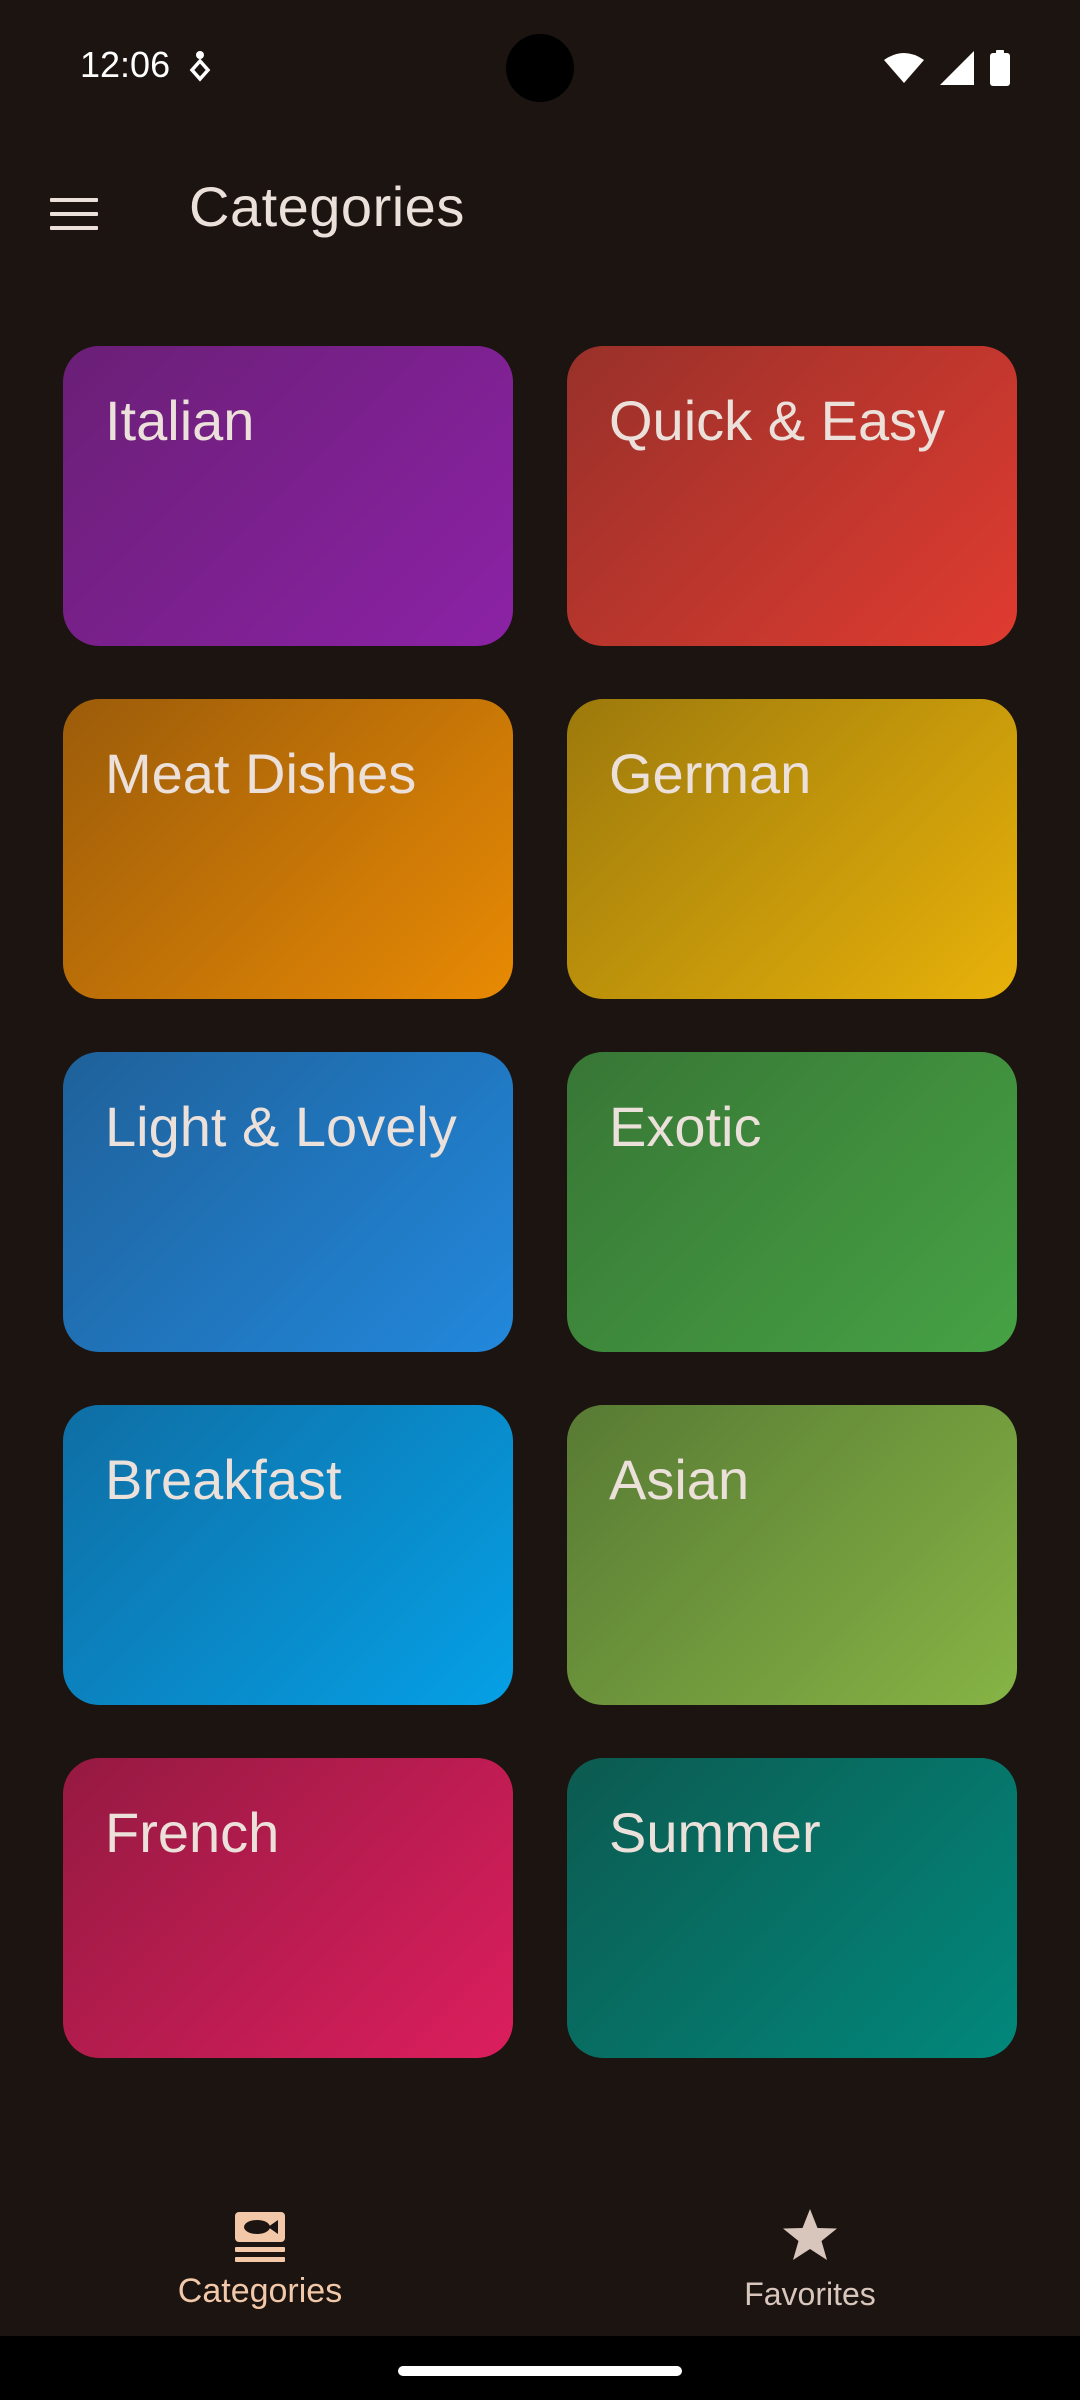 Image resolution: width=1080 pixels, height=2400 pixels. Describe the element at coordinates (223, 1479) in the screenshot. I see `category-label: Breakfast` at that location.